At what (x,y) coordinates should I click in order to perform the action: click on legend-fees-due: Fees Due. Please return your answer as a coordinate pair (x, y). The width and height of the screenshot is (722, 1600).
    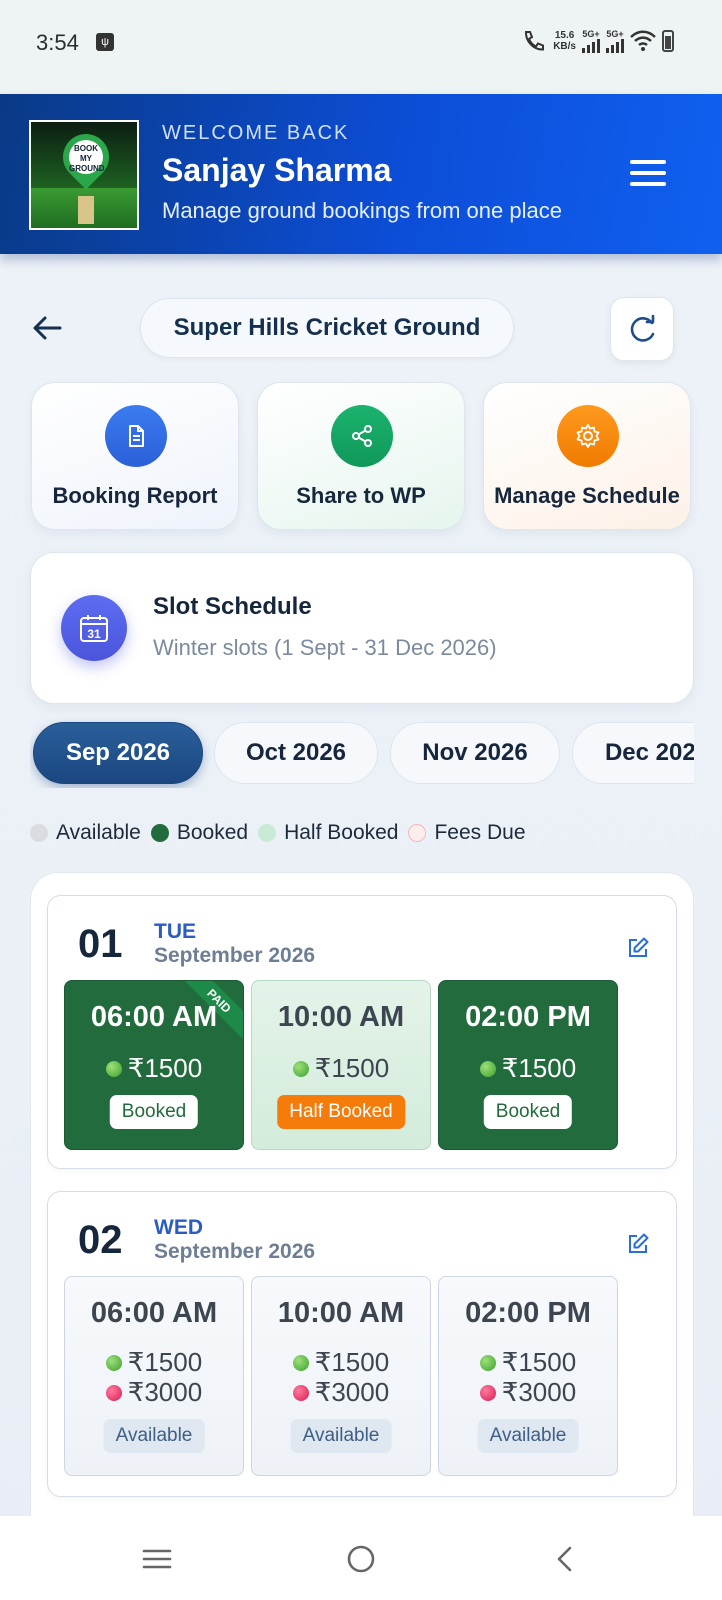
    Looking at the image, I should click on (467, 833).